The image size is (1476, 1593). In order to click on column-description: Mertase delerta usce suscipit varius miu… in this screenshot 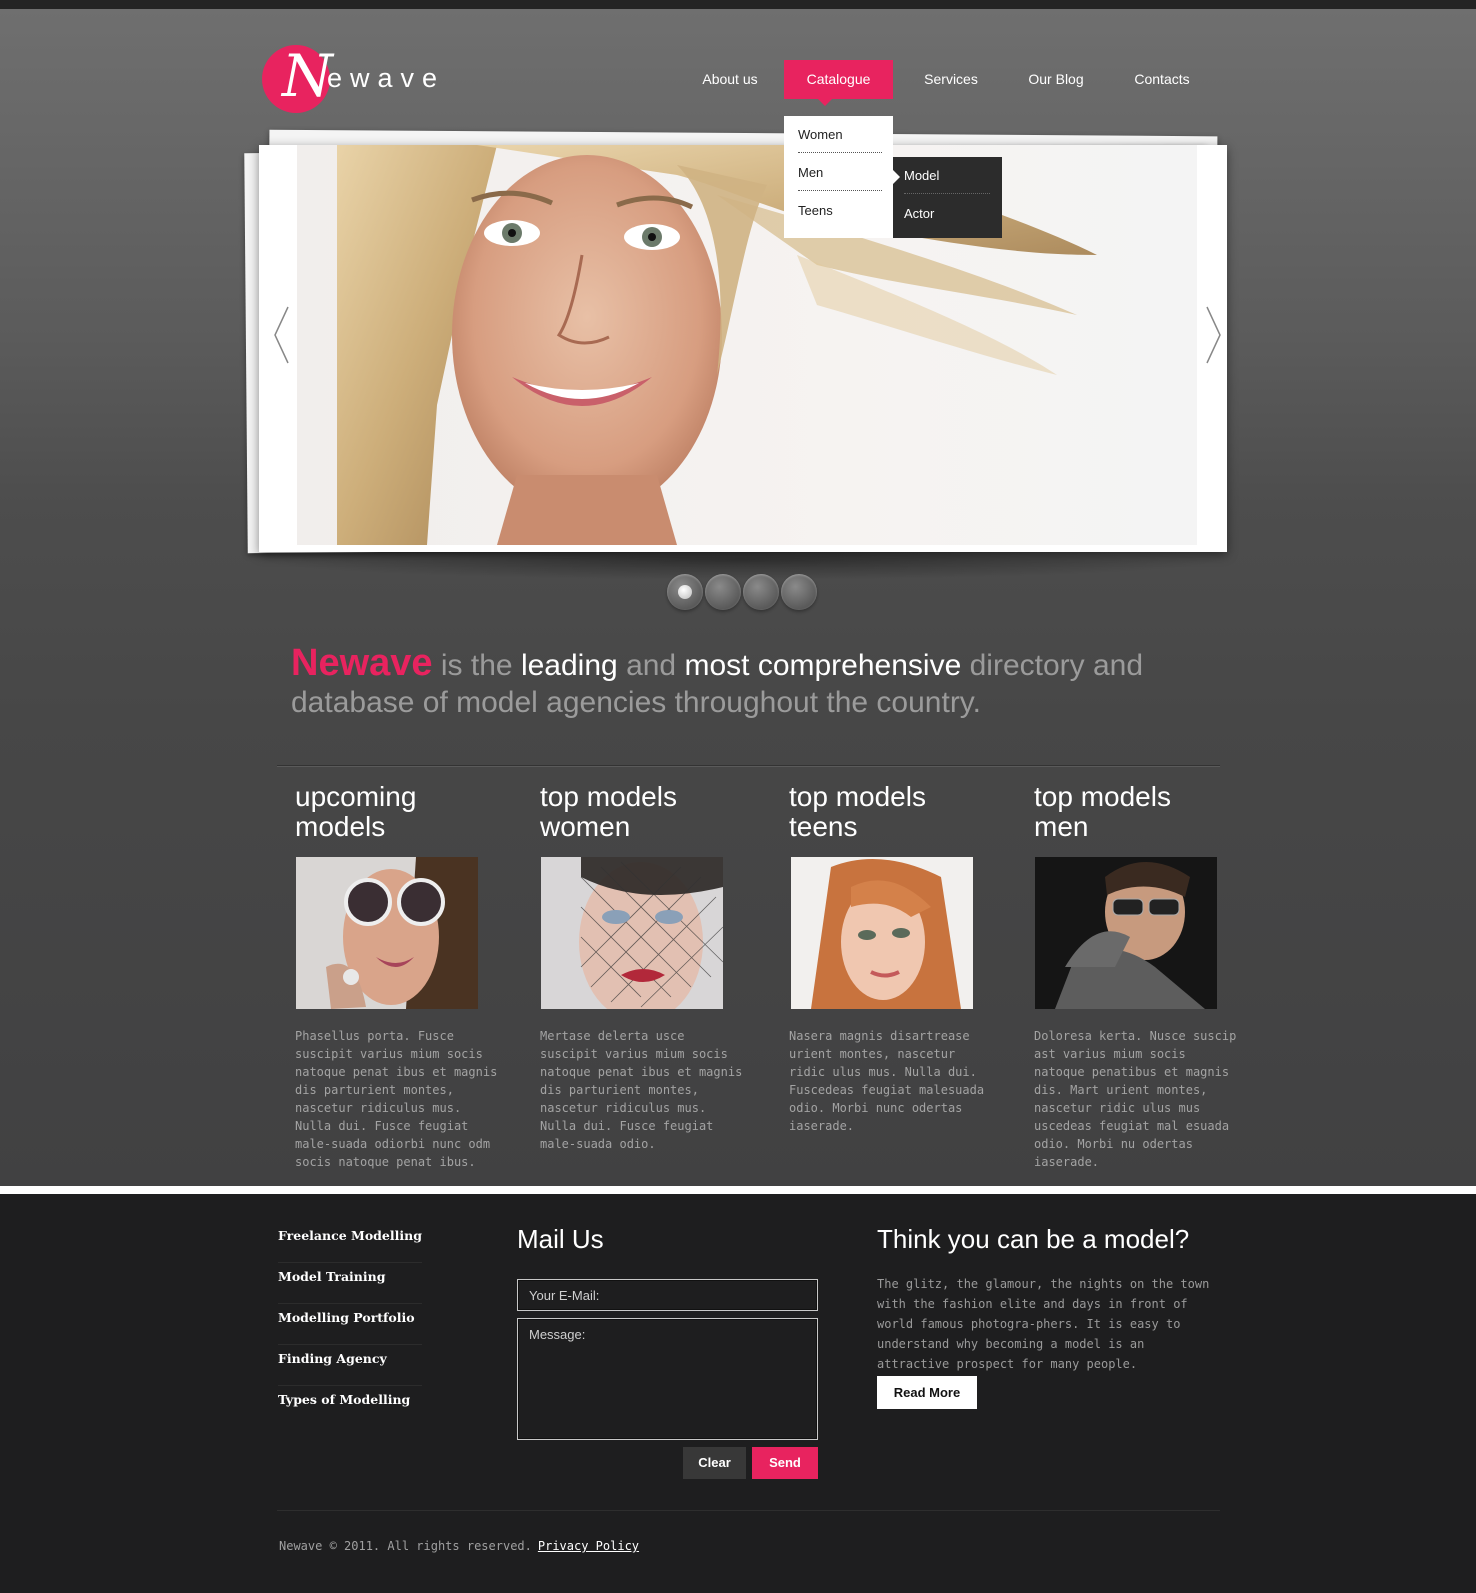, I will do `click(641, 1090)`.